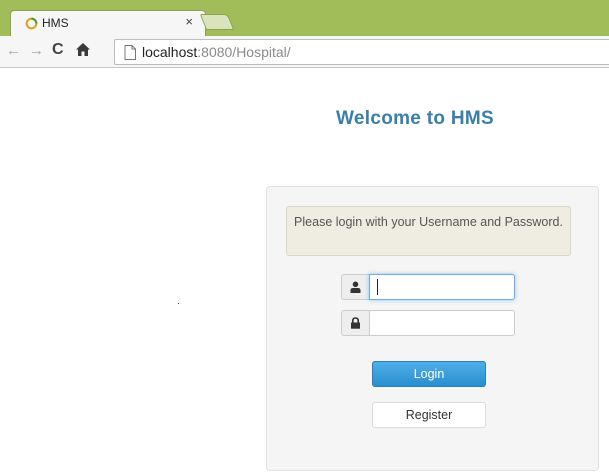 This screenshot has height=473, width=609. What do you see at coordinates (189, 21) in the screenshot?
I see `tab-close-icon: ×` at bounding box center [189, 21].